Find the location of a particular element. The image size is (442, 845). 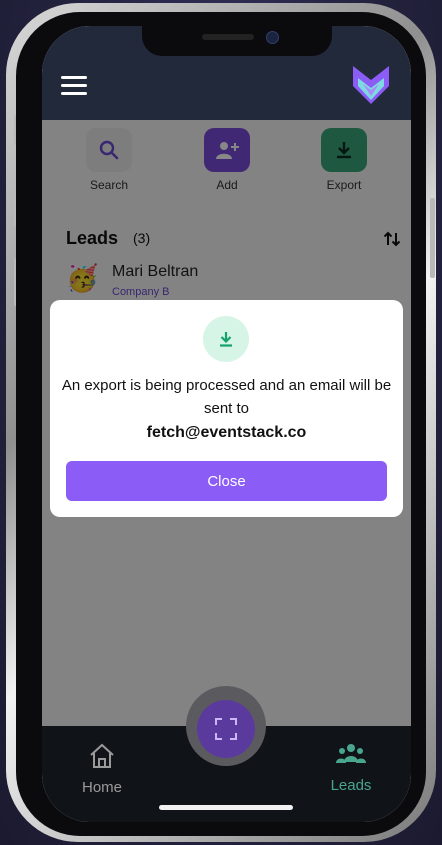

nav-home-label: Home is located at coordinates (101, 787).